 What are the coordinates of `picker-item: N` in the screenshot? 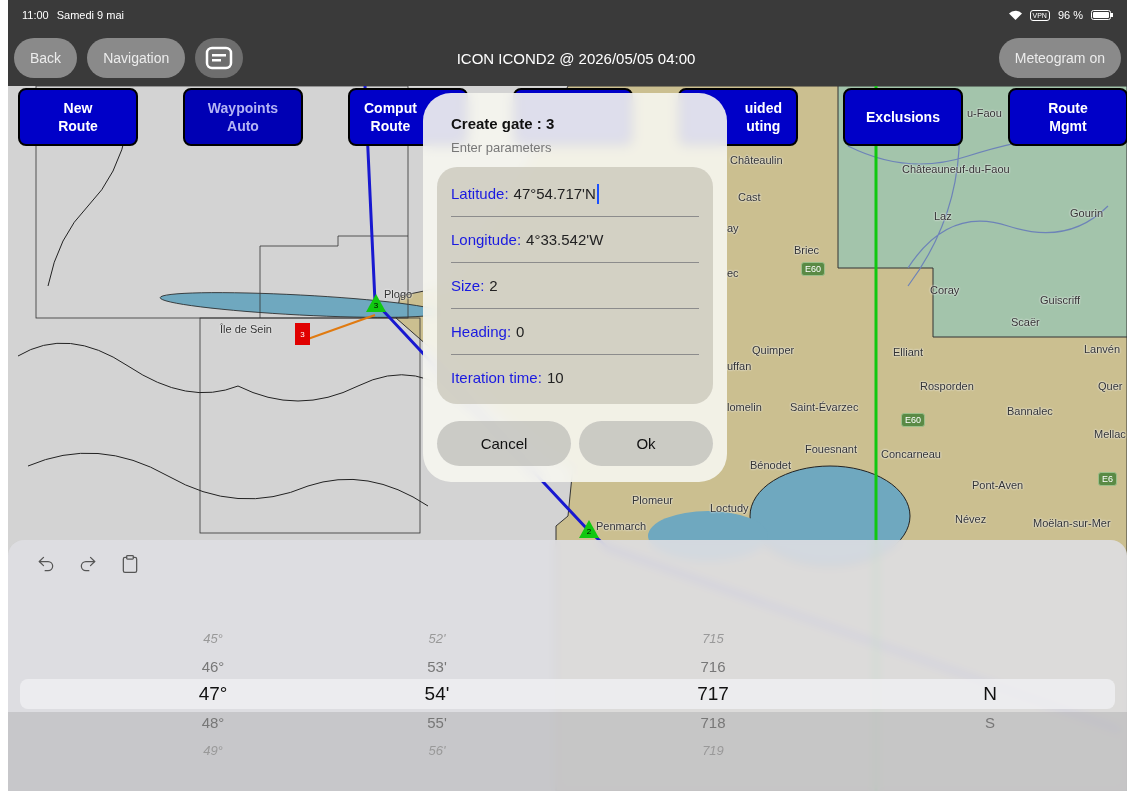 It's located at (990, 694).